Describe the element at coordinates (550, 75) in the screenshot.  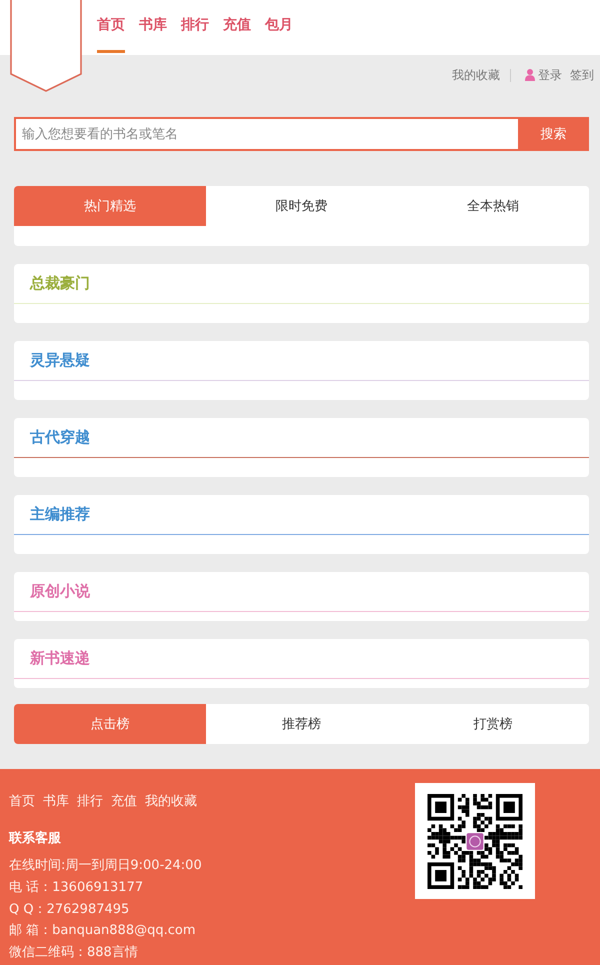
I see `login-link: 登录` at that location.